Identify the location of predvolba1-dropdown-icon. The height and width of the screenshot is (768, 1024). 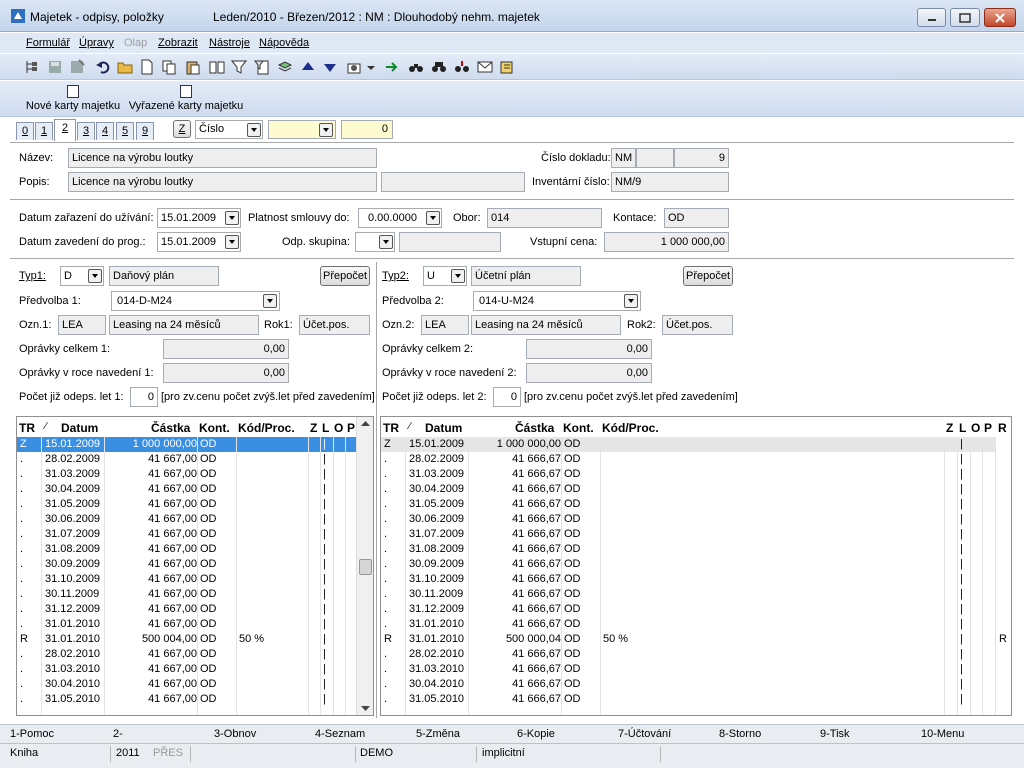
(270, 301).